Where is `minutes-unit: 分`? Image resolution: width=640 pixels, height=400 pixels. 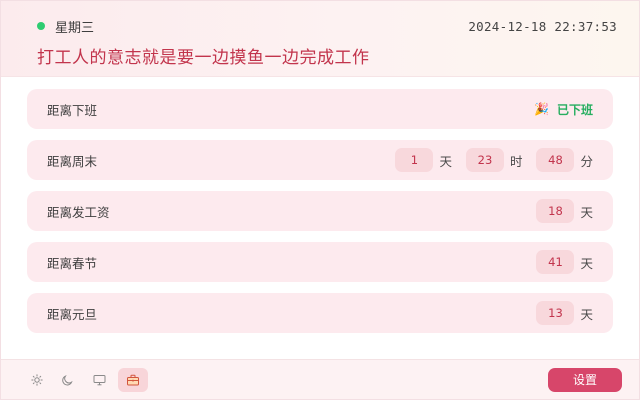
minutes-unit: 分 is located at coordinates (586, 161).